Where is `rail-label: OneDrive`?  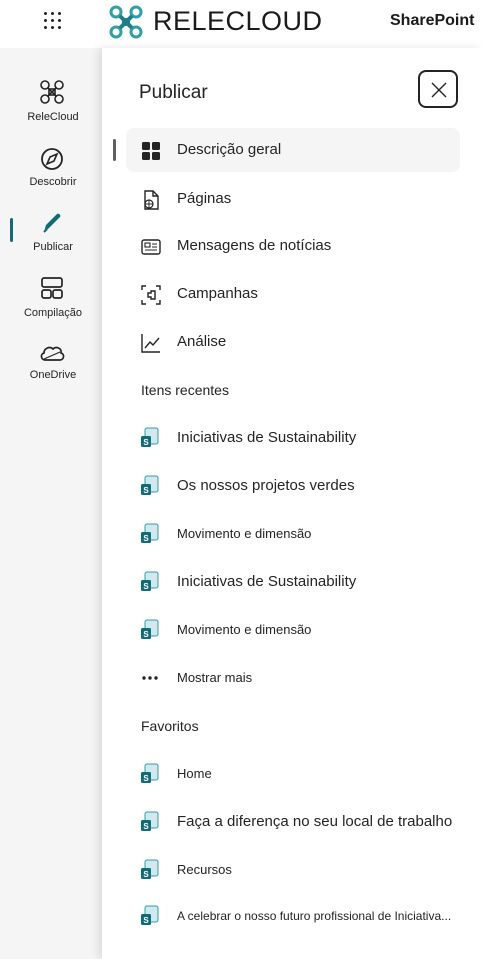
rail-label: OneDrive is located at coordinates (53, 375).